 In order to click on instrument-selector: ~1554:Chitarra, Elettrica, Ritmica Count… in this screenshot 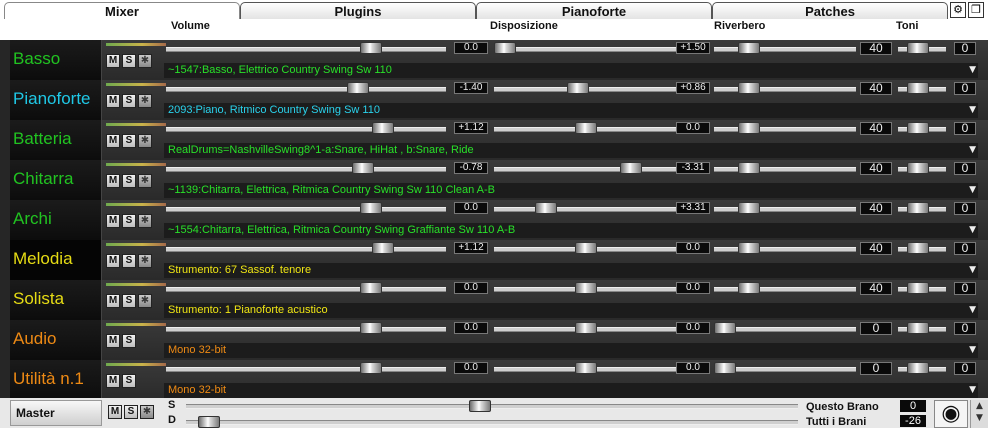, I will do `click(571, 230)`.